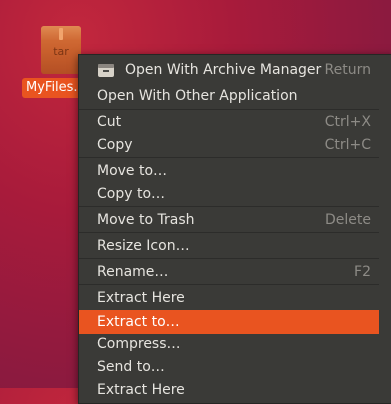 The image size is (391, 404). What do you see at coordinates (229, 145) in the screenshot?
I see `menu-item-copy: Copy Ctrl+C` at bounding box center [229, 145].